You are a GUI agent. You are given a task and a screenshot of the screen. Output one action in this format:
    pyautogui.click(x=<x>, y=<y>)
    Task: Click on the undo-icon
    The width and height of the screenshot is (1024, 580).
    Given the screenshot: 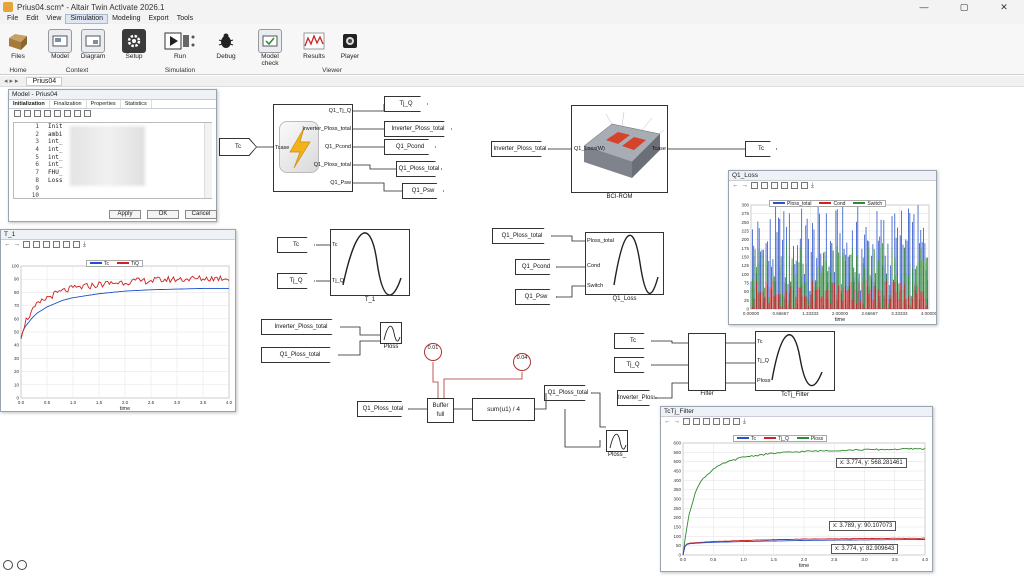 What is the action you would take?
    pyautogui.click(x=47, y=113)
    